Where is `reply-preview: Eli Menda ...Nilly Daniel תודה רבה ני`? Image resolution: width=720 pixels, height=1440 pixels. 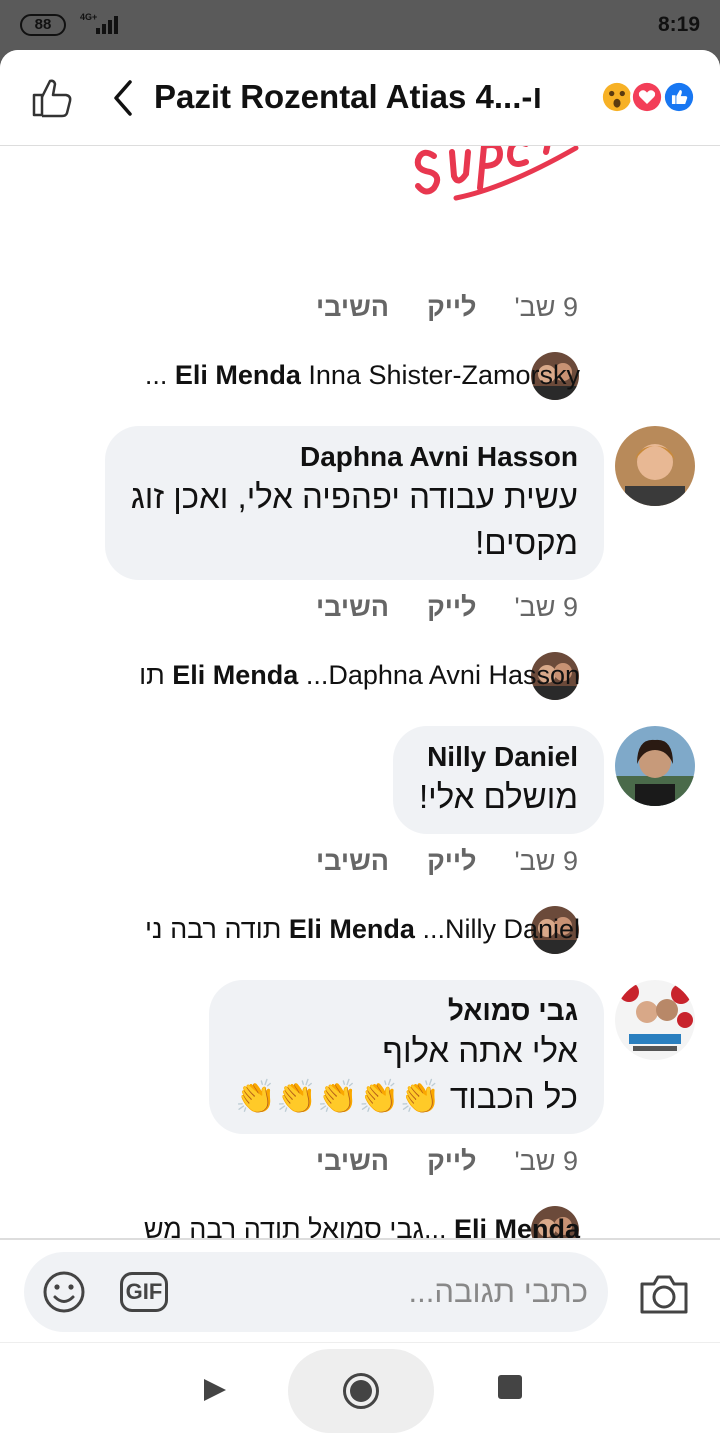
reply-preview: Eli Menda ...Nilly Daniel תודה רבה ני is located at coordinates (362, 929).